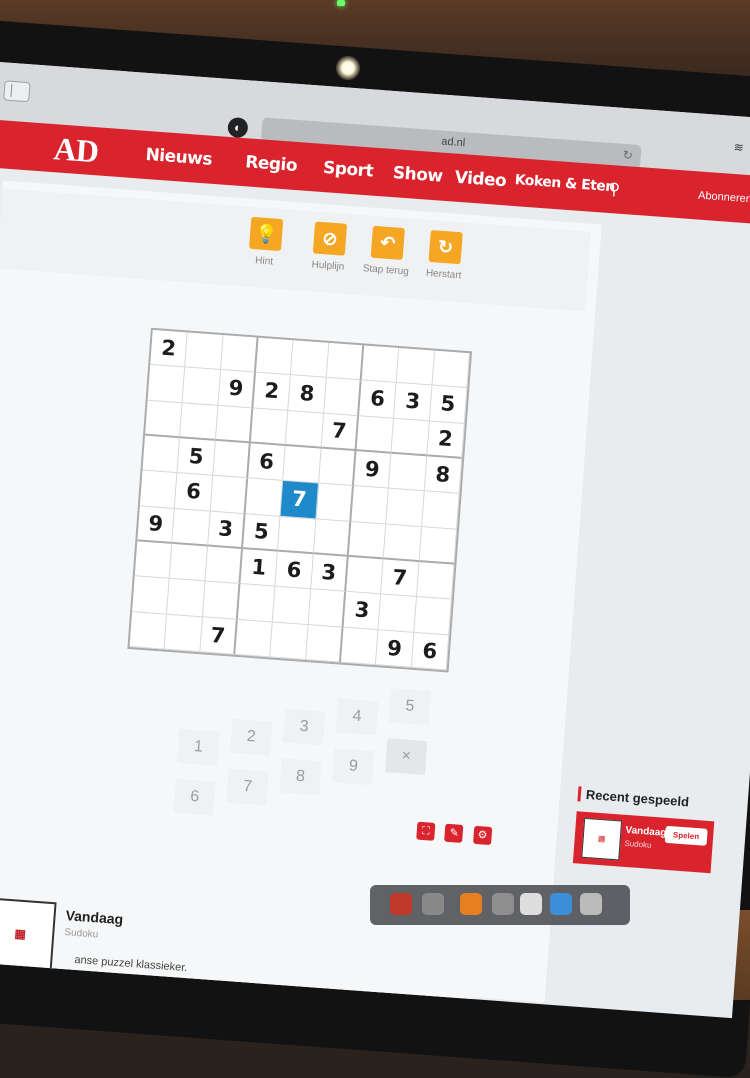 The height and width of the screenshot is (1078, 750). What do you see at coordinates (614, 189) in the screenshot?
I see `search-icon: ⚲` at bounding box center [614, 189].